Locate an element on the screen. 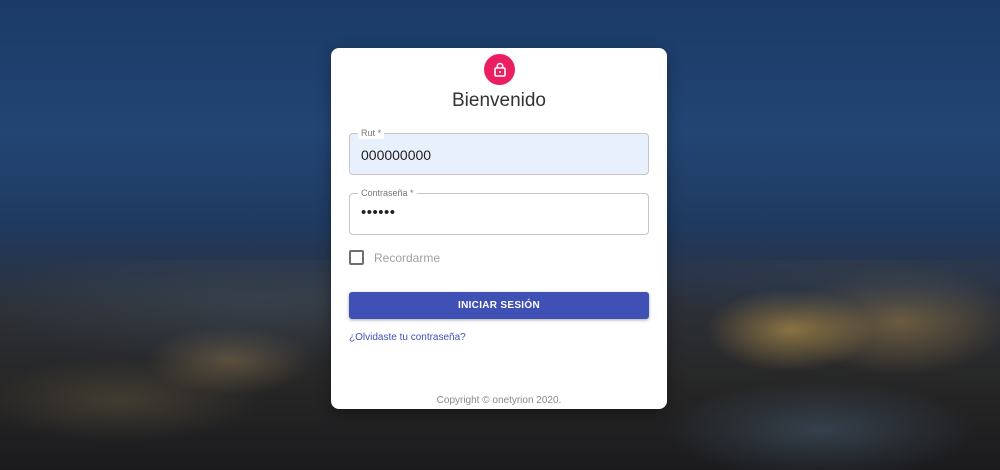 This screenshot has height=470, width=1000. remember-me: Recordarme is located at coordinates (394, 257).